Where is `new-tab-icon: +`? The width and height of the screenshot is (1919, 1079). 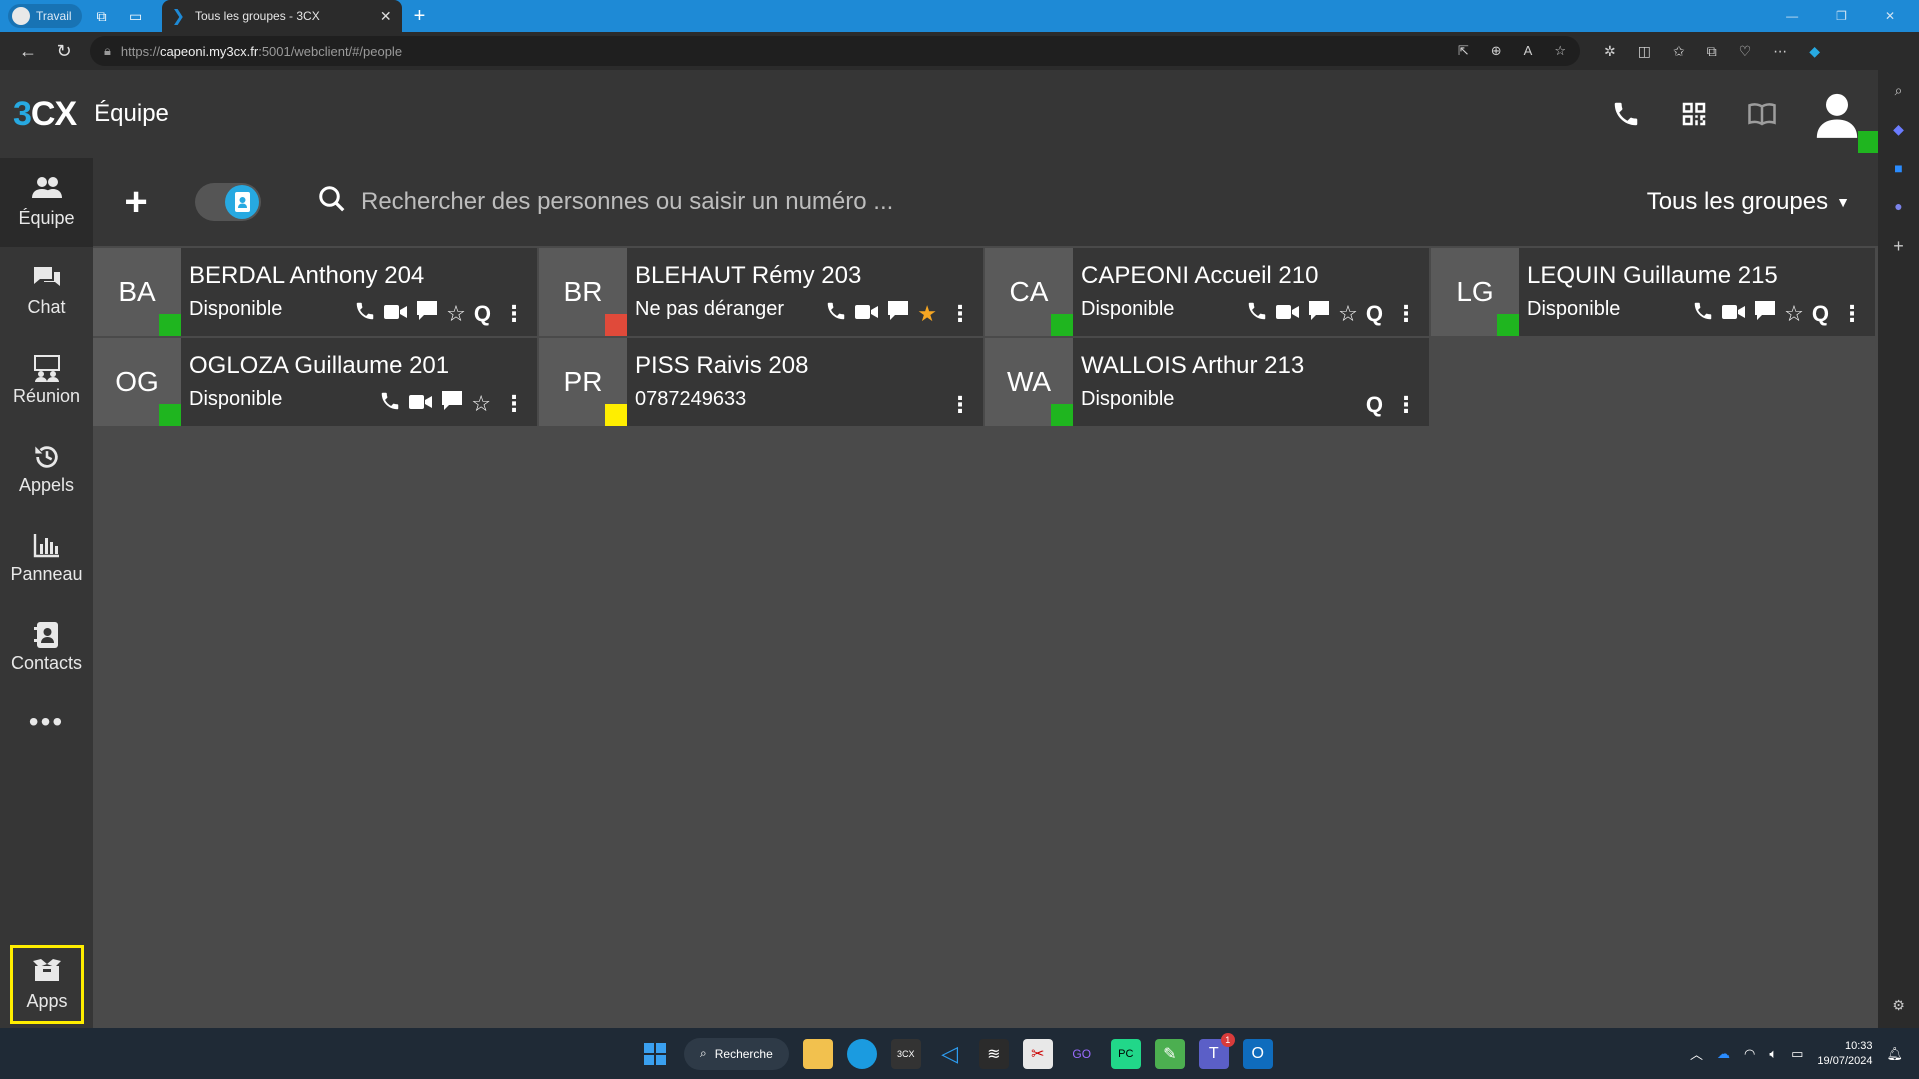 new-tab-icon: + is located at coordinates (420, 16).